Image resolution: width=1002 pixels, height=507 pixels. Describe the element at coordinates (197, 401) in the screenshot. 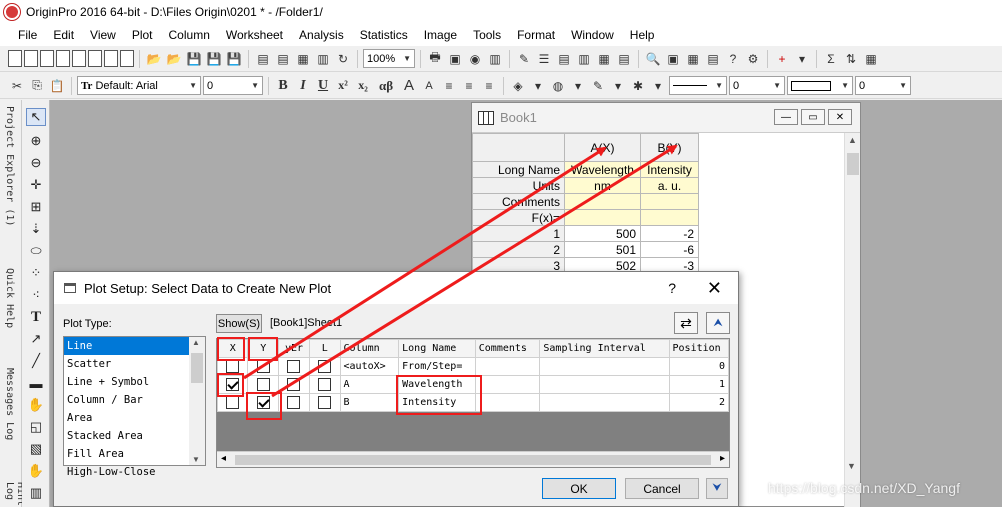

I see `list-scrollbar: ▲ ▼` at that location.